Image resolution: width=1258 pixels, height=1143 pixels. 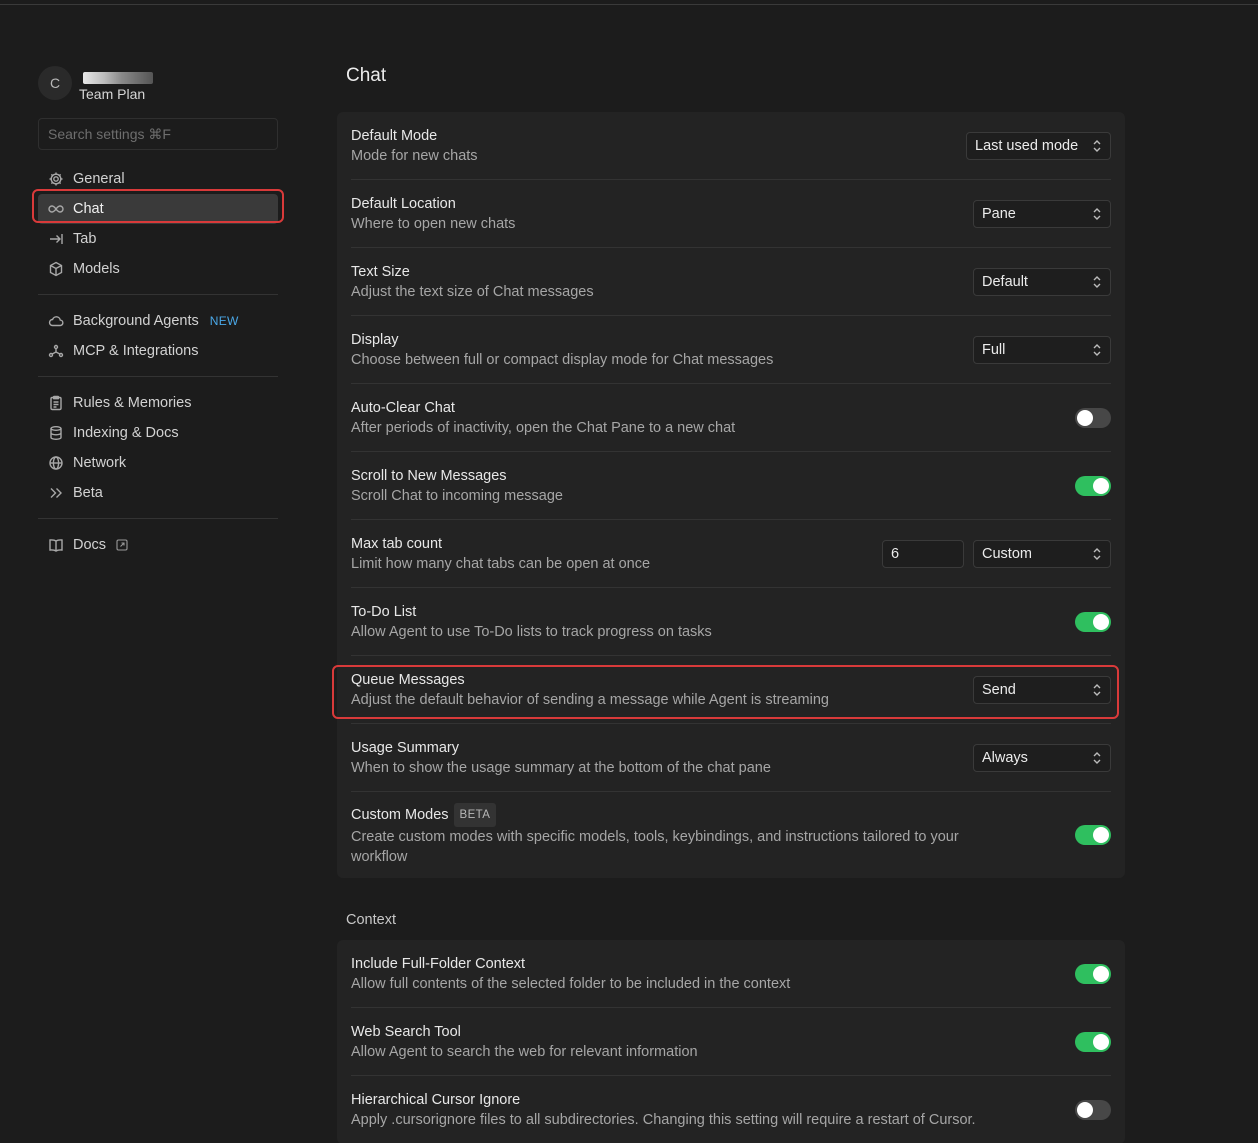 What do you see at coordinates (999, 213) in the screenshot?
I see `select-value: Pane` at bounding box center [999, 213].